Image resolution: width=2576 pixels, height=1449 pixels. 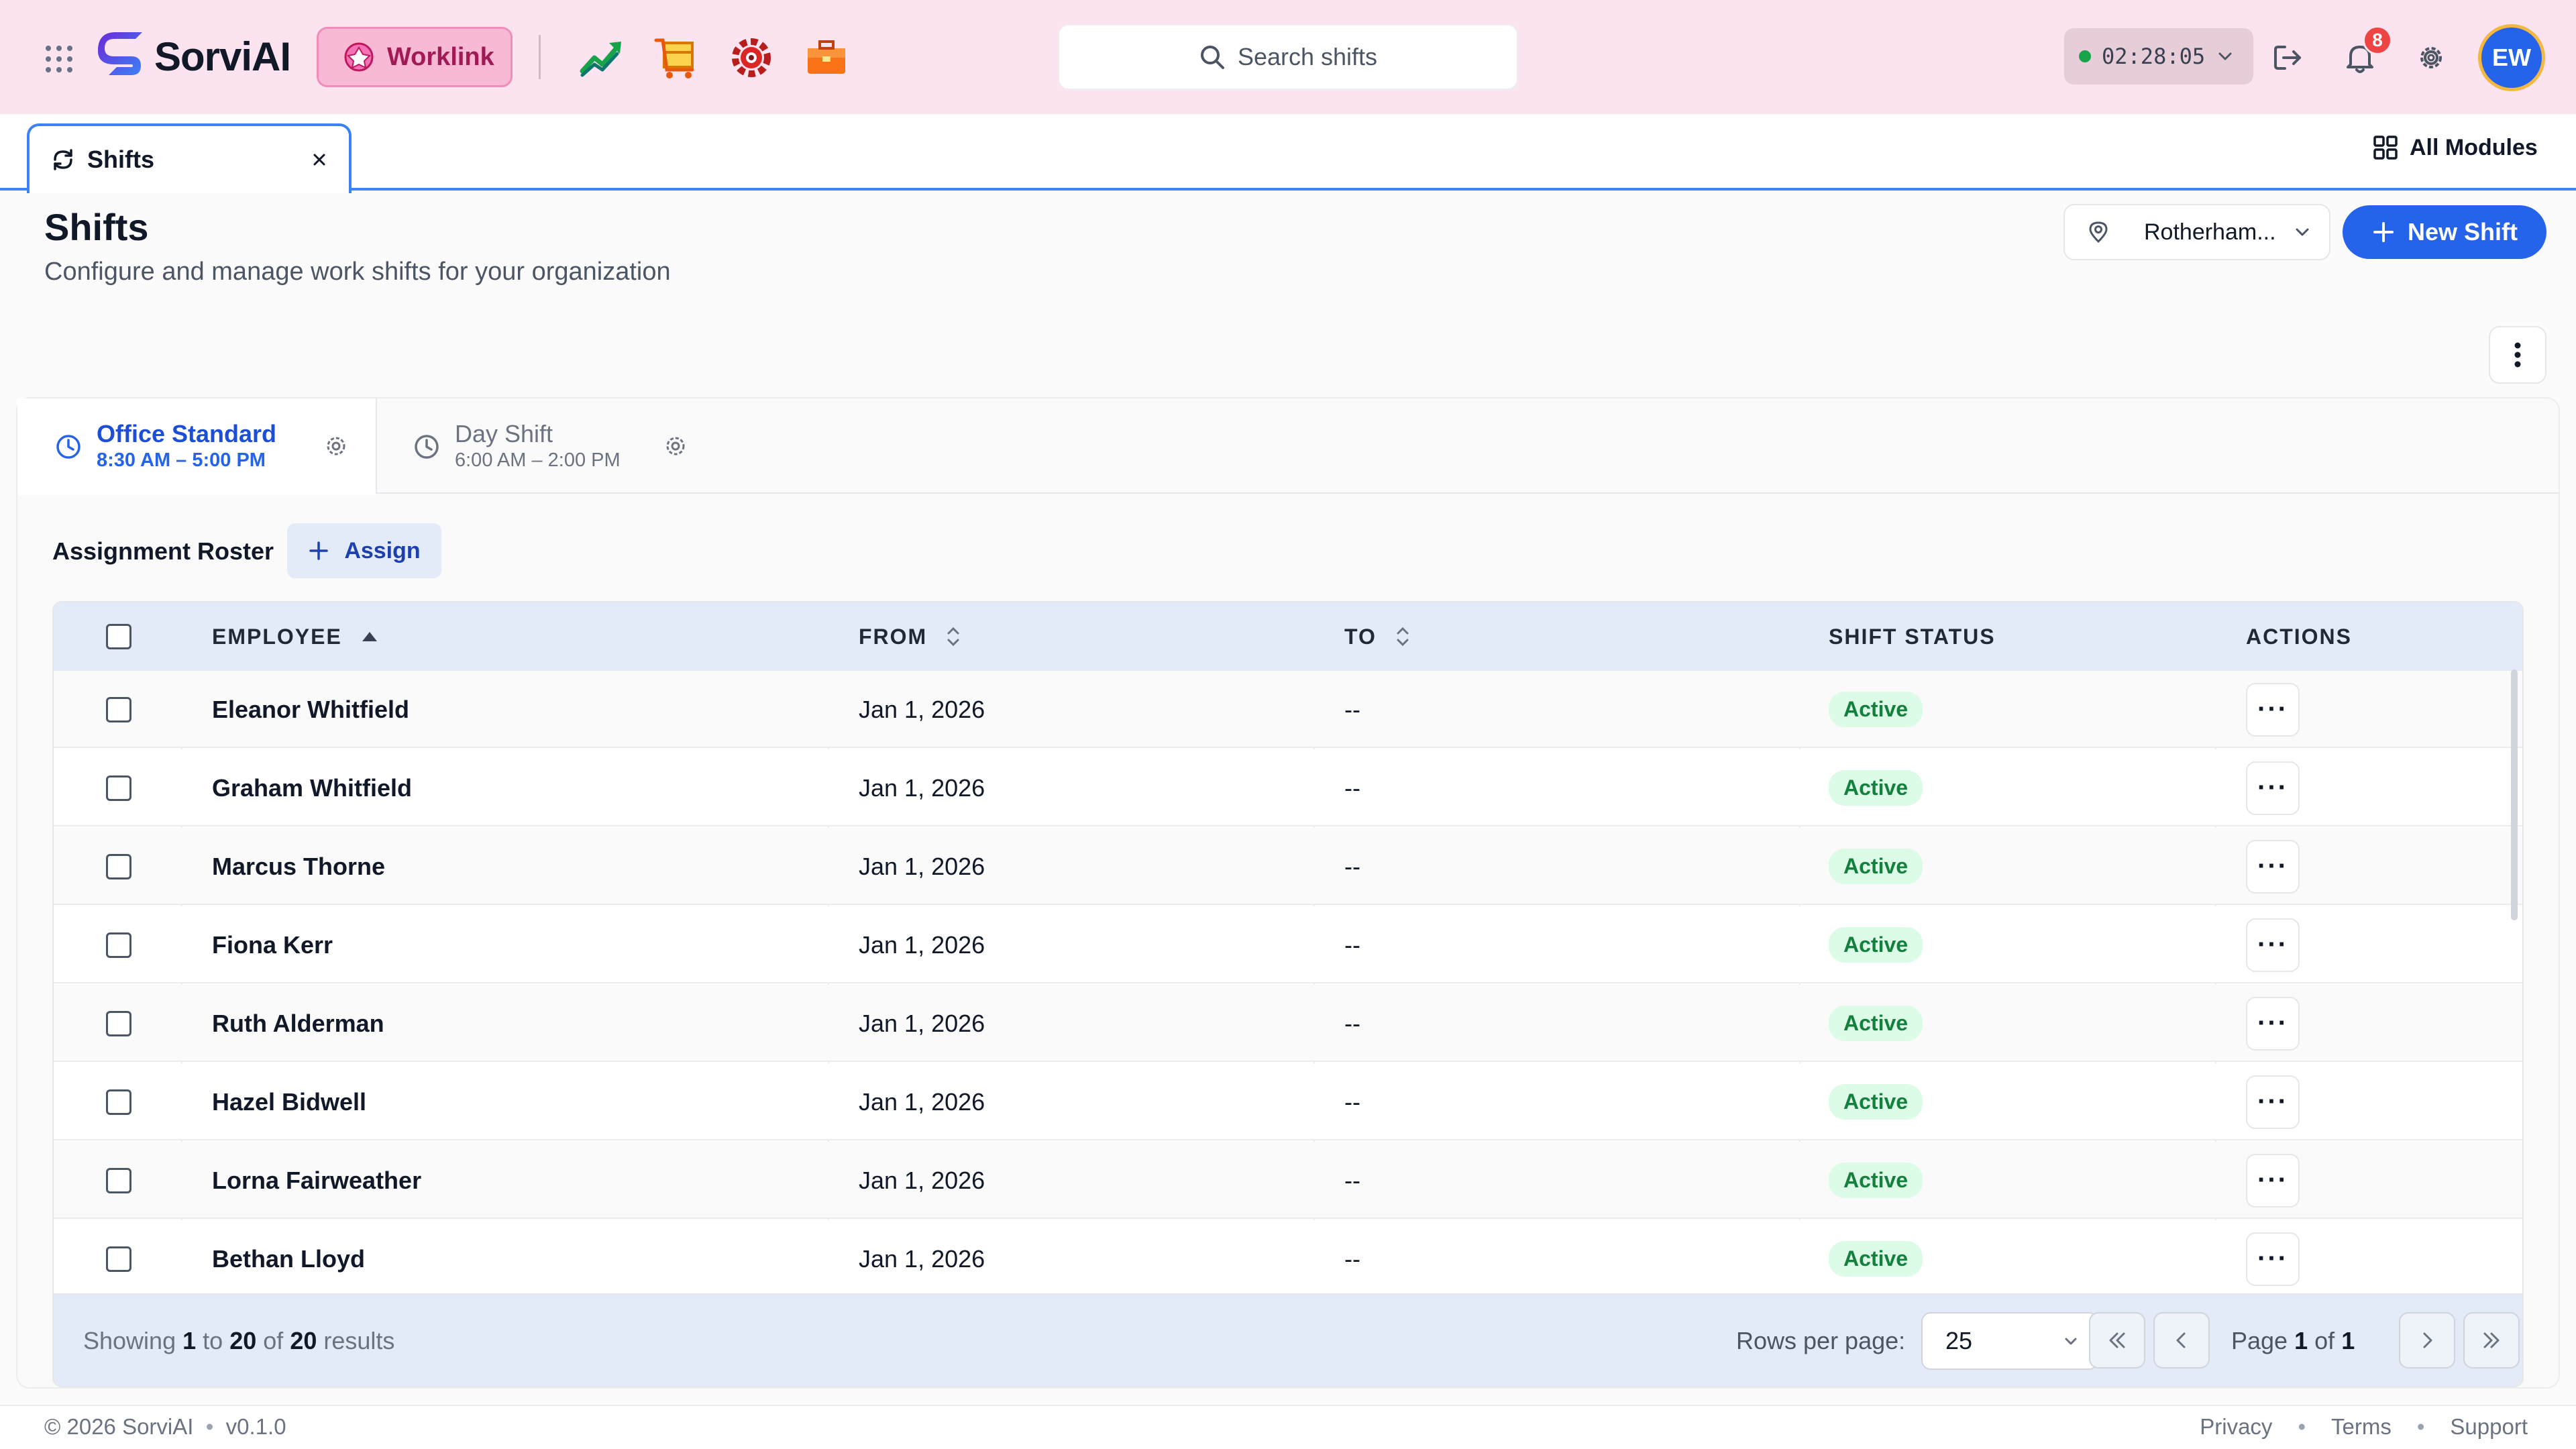 What do you see at coordinates (272, 944) in the screenshot?
I see `employee-name: Fiona Kerr` at bounding box center [272, 944].